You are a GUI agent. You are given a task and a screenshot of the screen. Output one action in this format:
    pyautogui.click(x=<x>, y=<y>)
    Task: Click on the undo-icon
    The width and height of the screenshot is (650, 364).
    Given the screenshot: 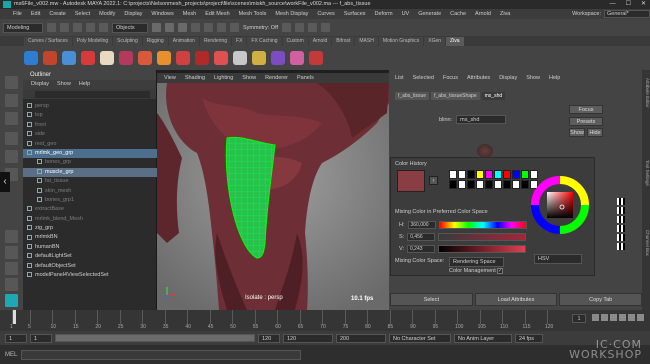 What is the action you would take?
    pyautogui.click(x=90, y=27)
    